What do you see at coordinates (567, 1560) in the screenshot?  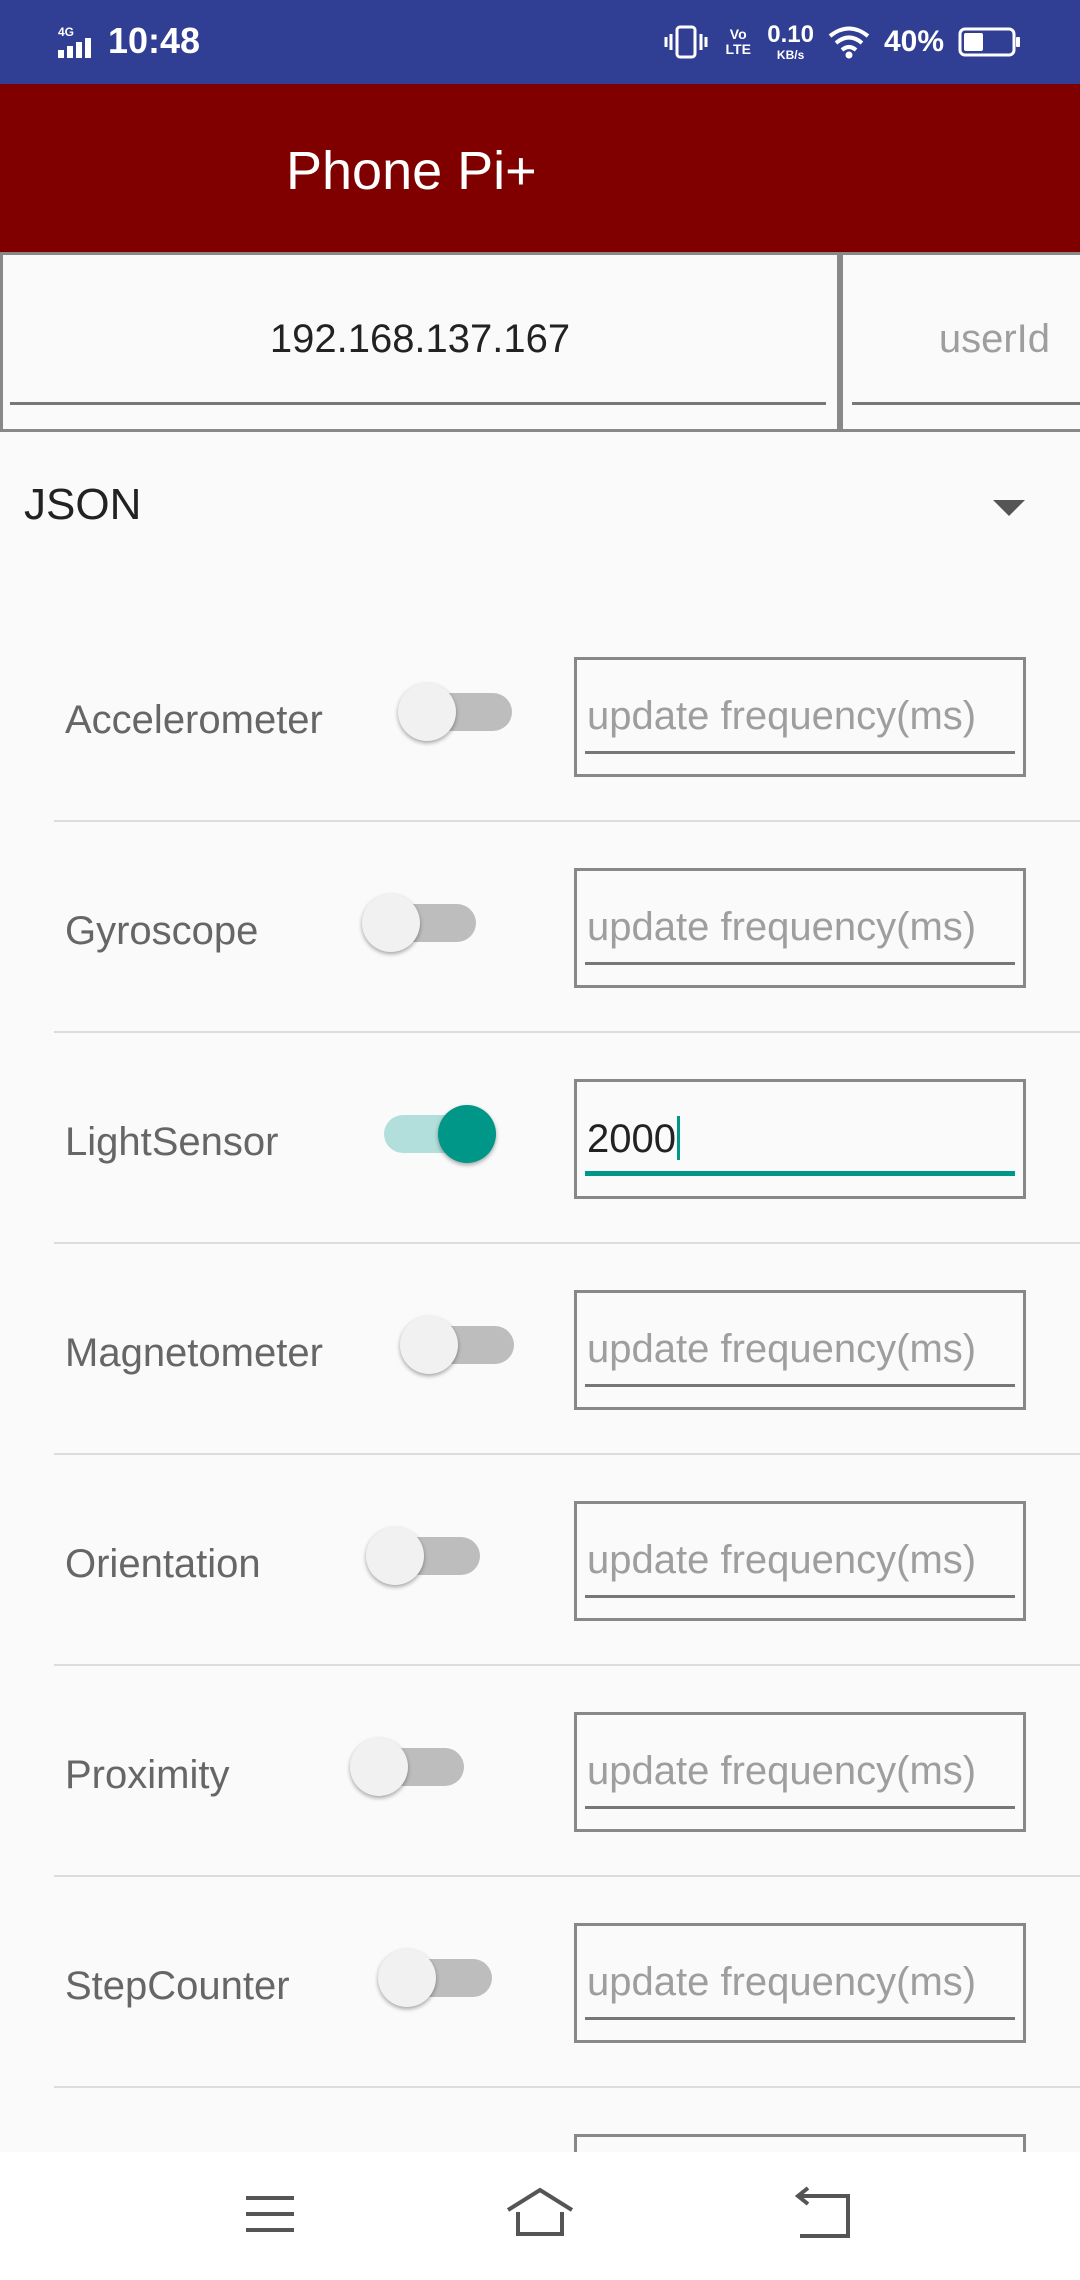 I see `sensor-row-orientation: Orientation update frequency(ms)` at bounding box center [567, 1560].